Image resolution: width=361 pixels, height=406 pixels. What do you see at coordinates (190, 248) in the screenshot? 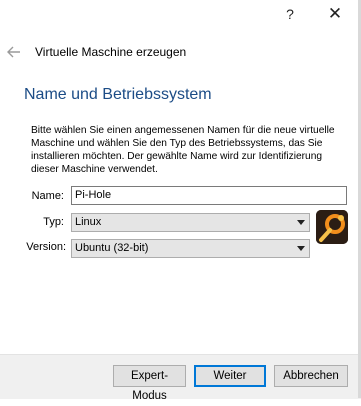
I see `version-select: Ubuntu (32-bit)` at bounding box center [190, 248].